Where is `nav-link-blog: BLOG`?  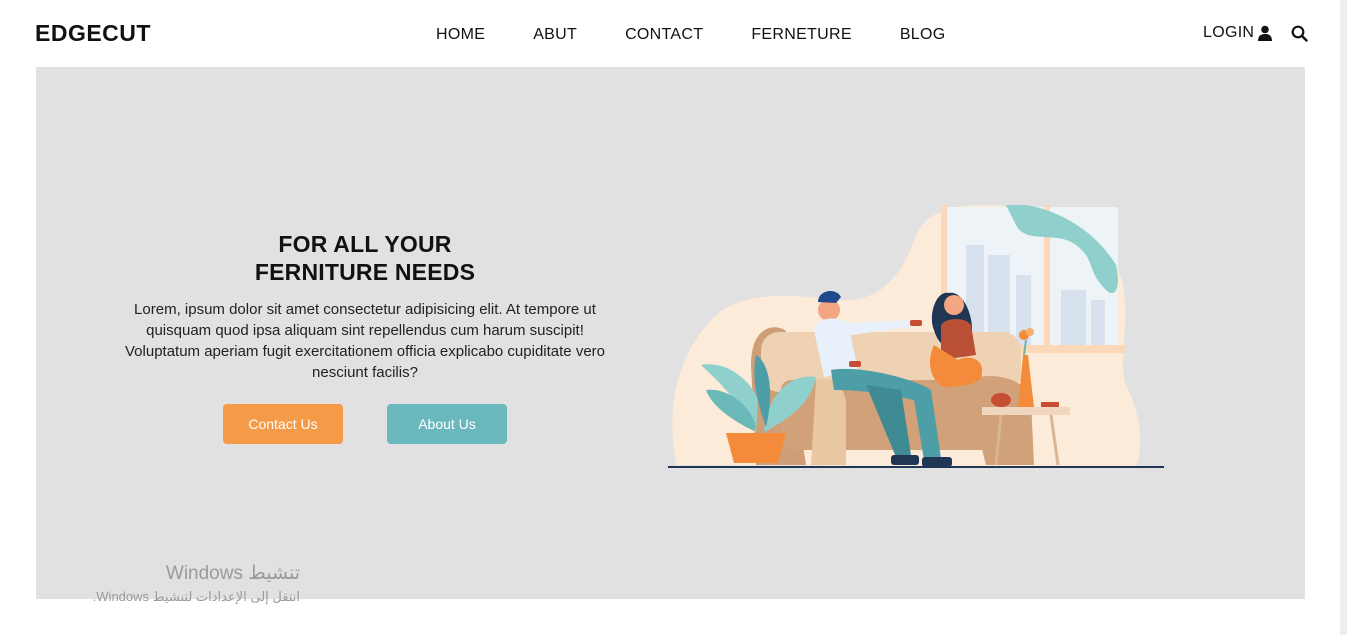 nav-link-blog: BLOG is located at coordinates (923, 35).